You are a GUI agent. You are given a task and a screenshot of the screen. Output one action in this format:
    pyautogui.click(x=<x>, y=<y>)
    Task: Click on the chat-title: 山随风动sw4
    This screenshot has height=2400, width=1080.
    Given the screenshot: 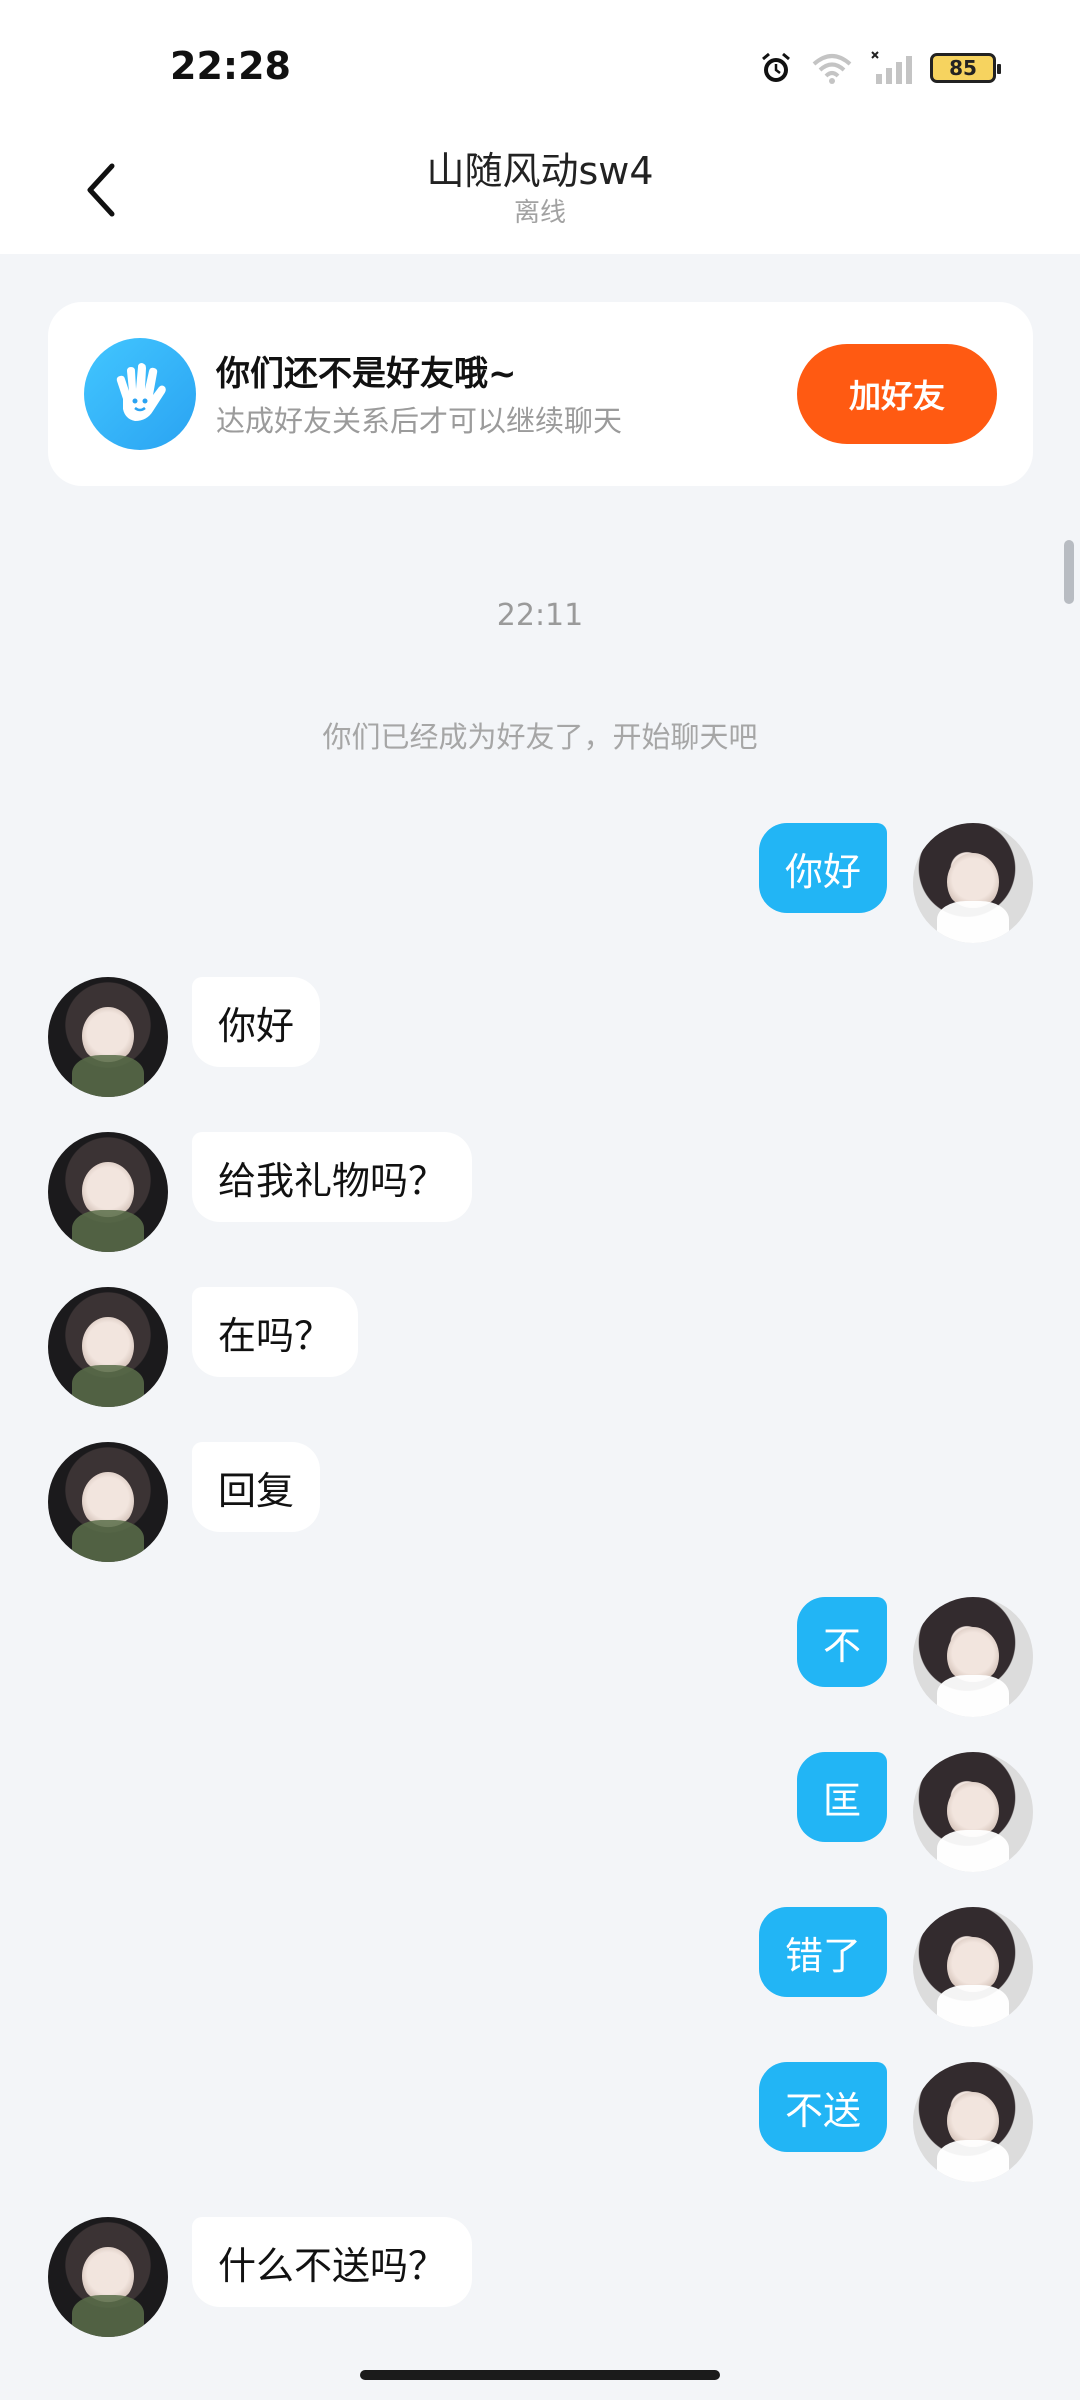 What is the action you would take?
    pyautogui.click(x=540, y=171)
    